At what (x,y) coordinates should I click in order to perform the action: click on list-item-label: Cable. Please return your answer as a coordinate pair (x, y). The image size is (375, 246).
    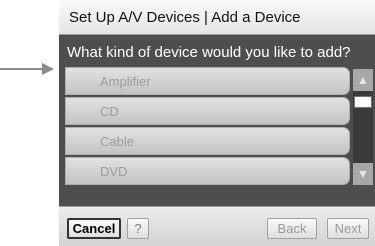
    Looking at the image, I should click on (117, 141).